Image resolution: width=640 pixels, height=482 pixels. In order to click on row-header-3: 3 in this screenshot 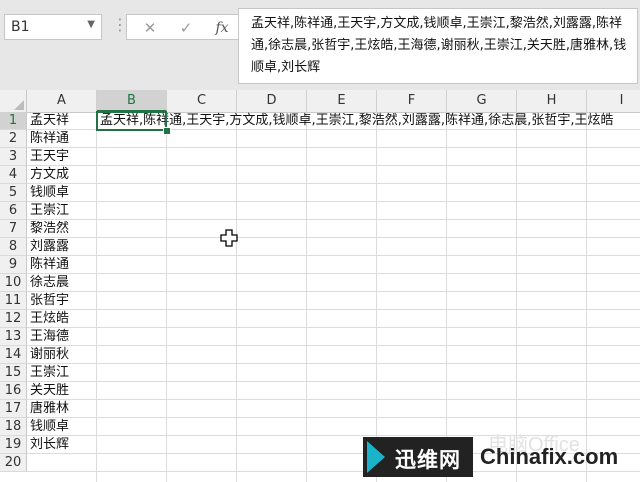, I will do `click(13, 157)`.